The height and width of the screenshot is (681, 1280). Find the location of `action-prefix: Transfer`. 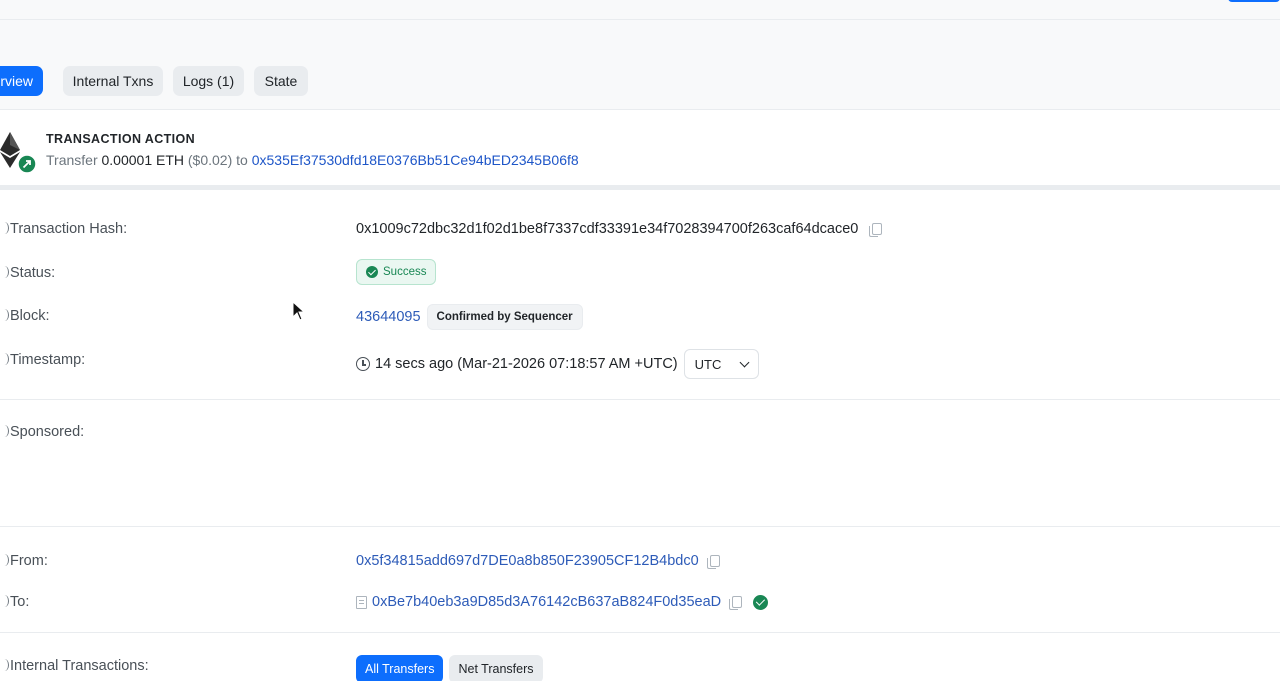

action-prefix: Transfer is located at coordinates (72, 160).